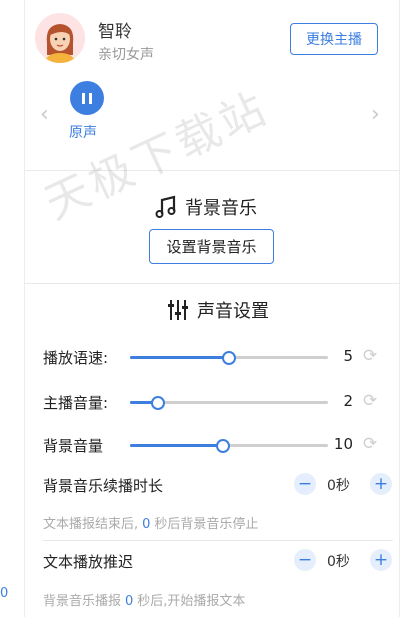 This screenshot has height=617, width=414. I want to click on speed-label: 播放语速:, so click(76, 358).